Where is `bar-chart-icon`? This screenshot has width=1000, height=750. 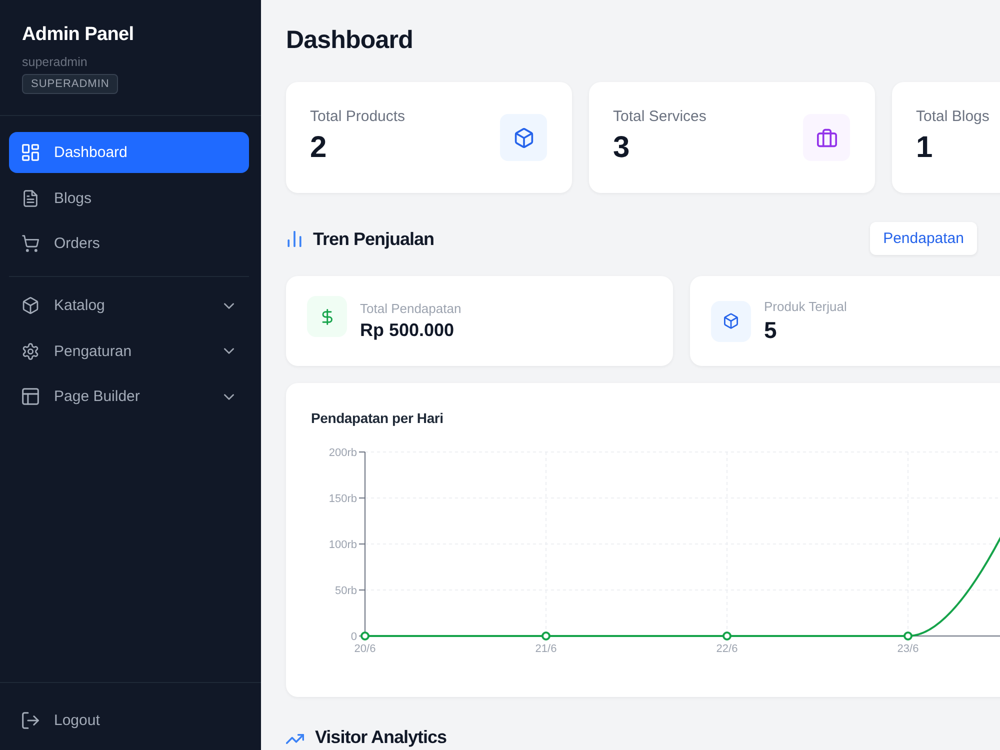
bar-chart-icon is located at coordinates (294, 238).